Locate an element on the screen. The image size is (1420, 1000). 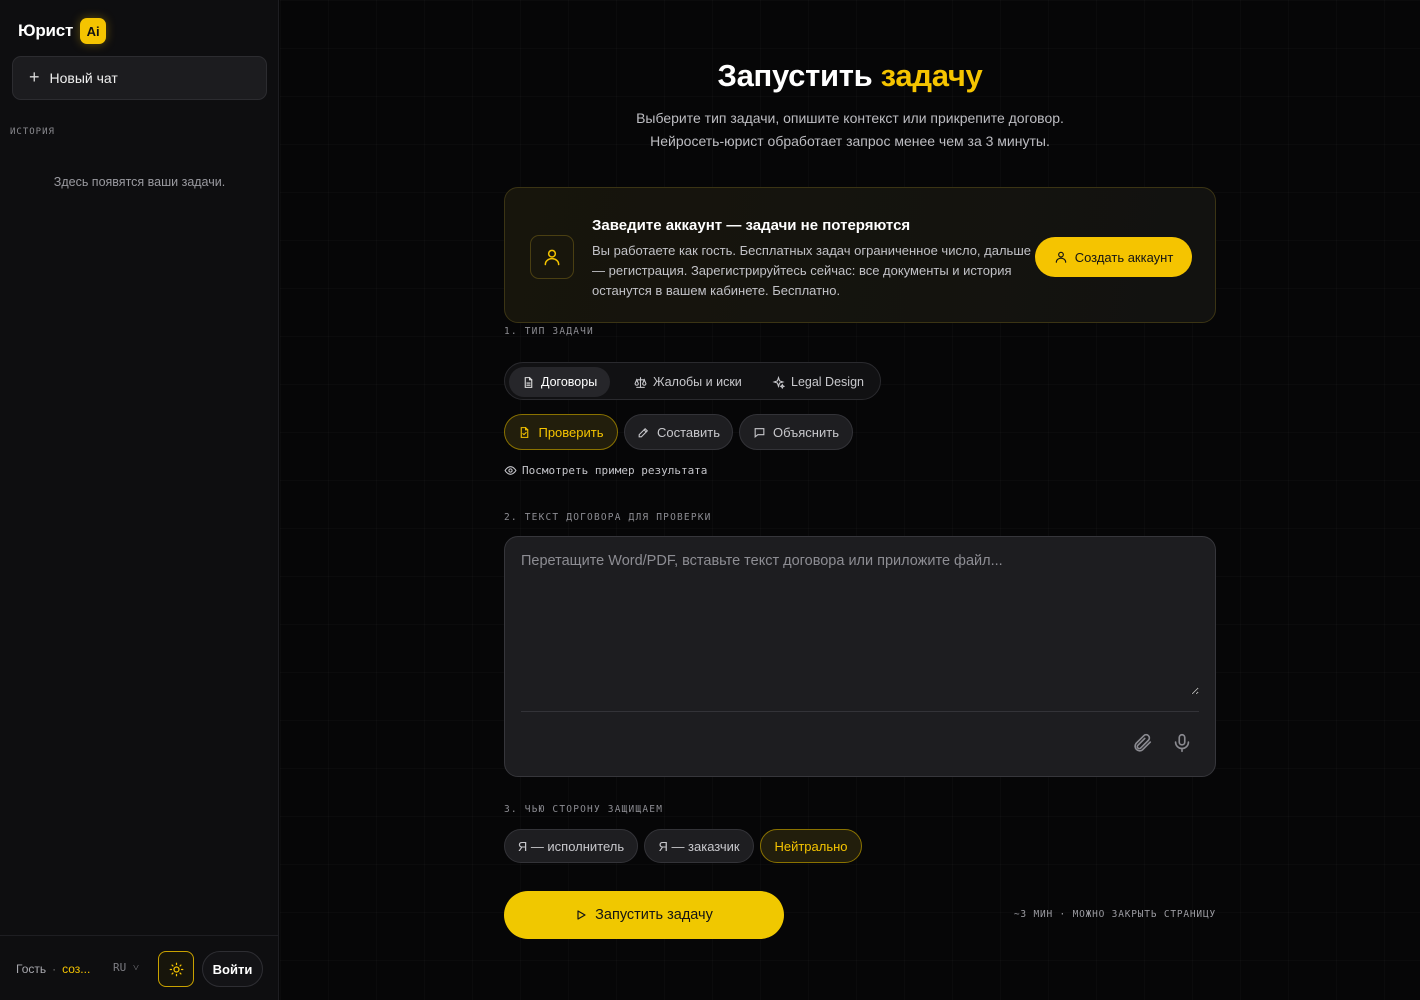
promo-title: Заведите аккаунт — задачи не потеряются is located at coordinates (751, 225).